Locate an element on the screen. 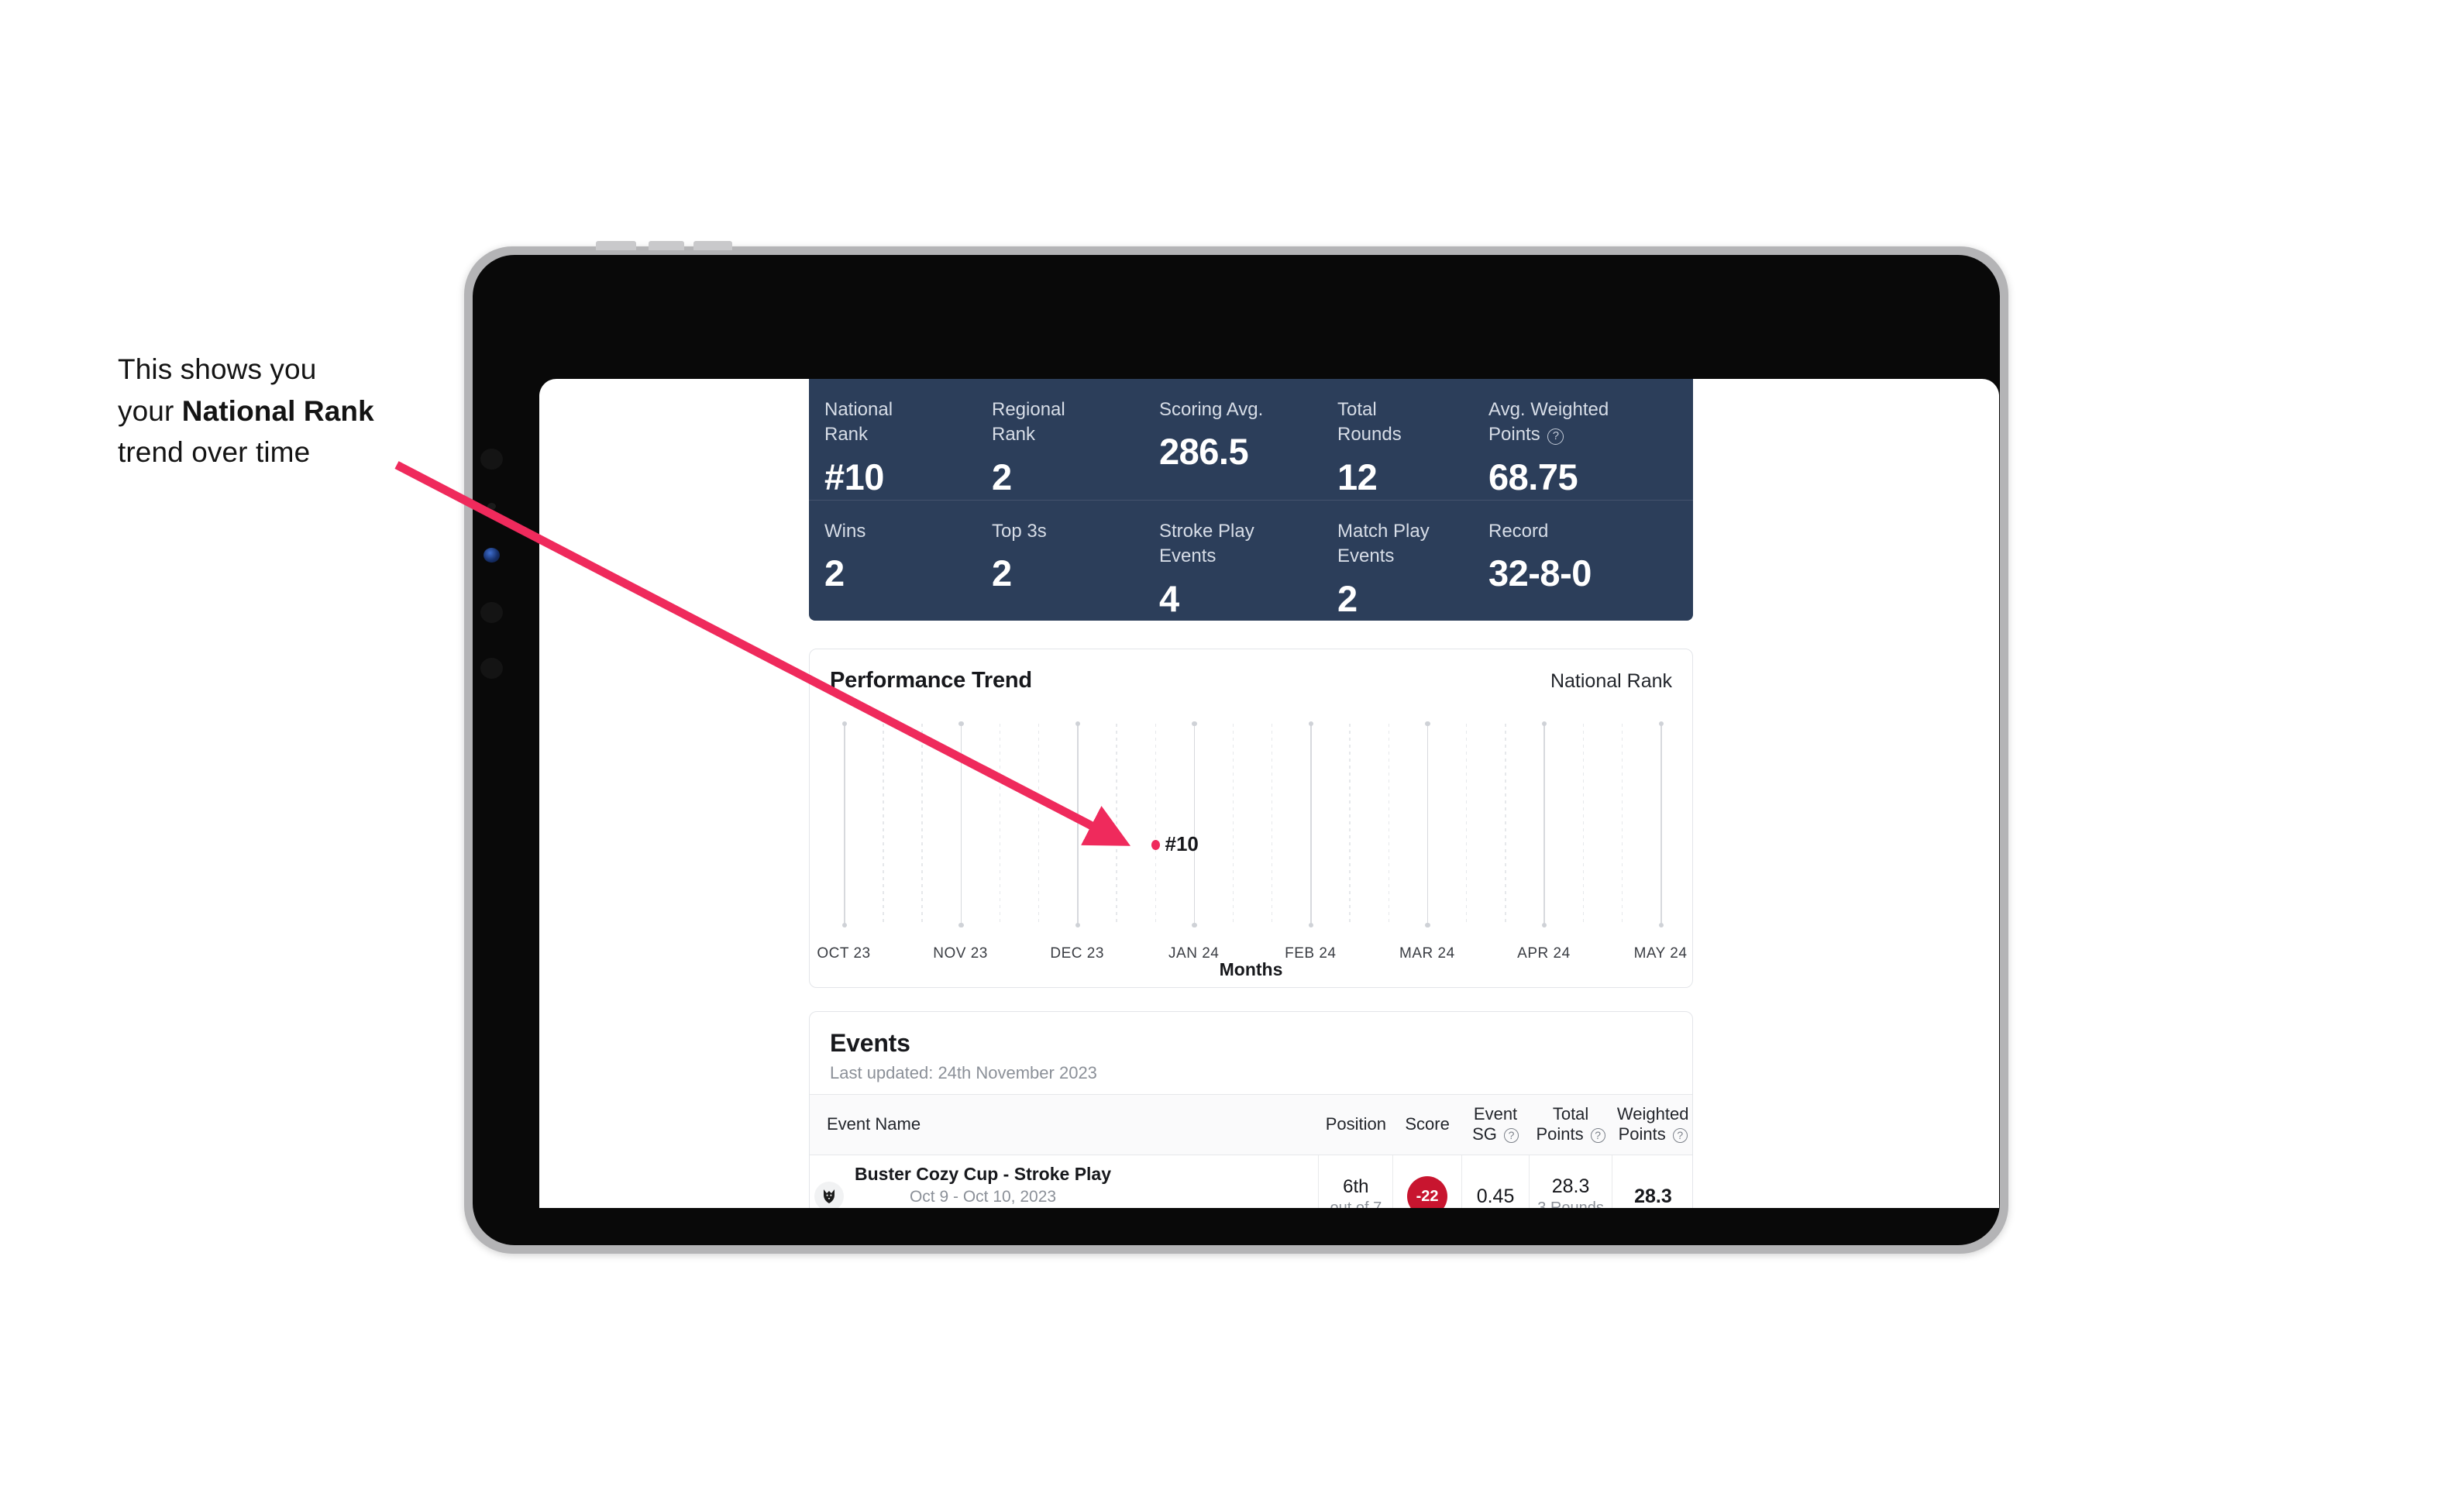 This screenshot has height=1497, width=2464. event-score-cell: -22 is located at coordinates (1427, 1181).